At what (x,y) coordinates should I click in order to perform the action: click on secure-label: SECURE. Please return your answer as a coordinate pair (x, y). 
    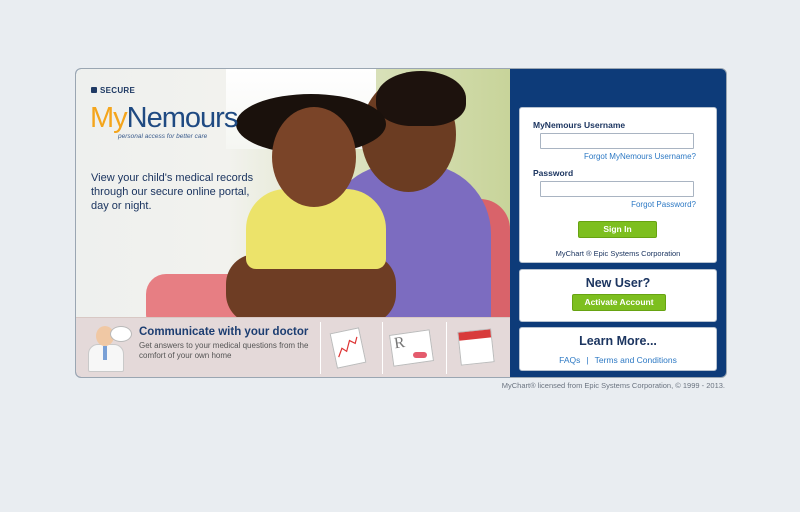
    Looking at the image, I should click on (113, 90).